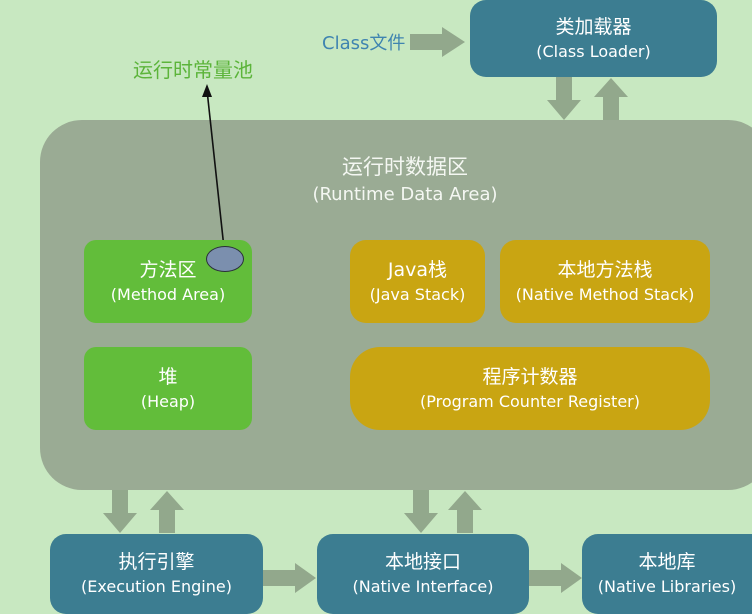 This screenshot has width=752, height=614. What do you see at coordinates (405, 180) in the screenshot?
I see `runtime-area-title: 运行时数据区 (Runtime Data Area)` at bounding box center [405, 180].